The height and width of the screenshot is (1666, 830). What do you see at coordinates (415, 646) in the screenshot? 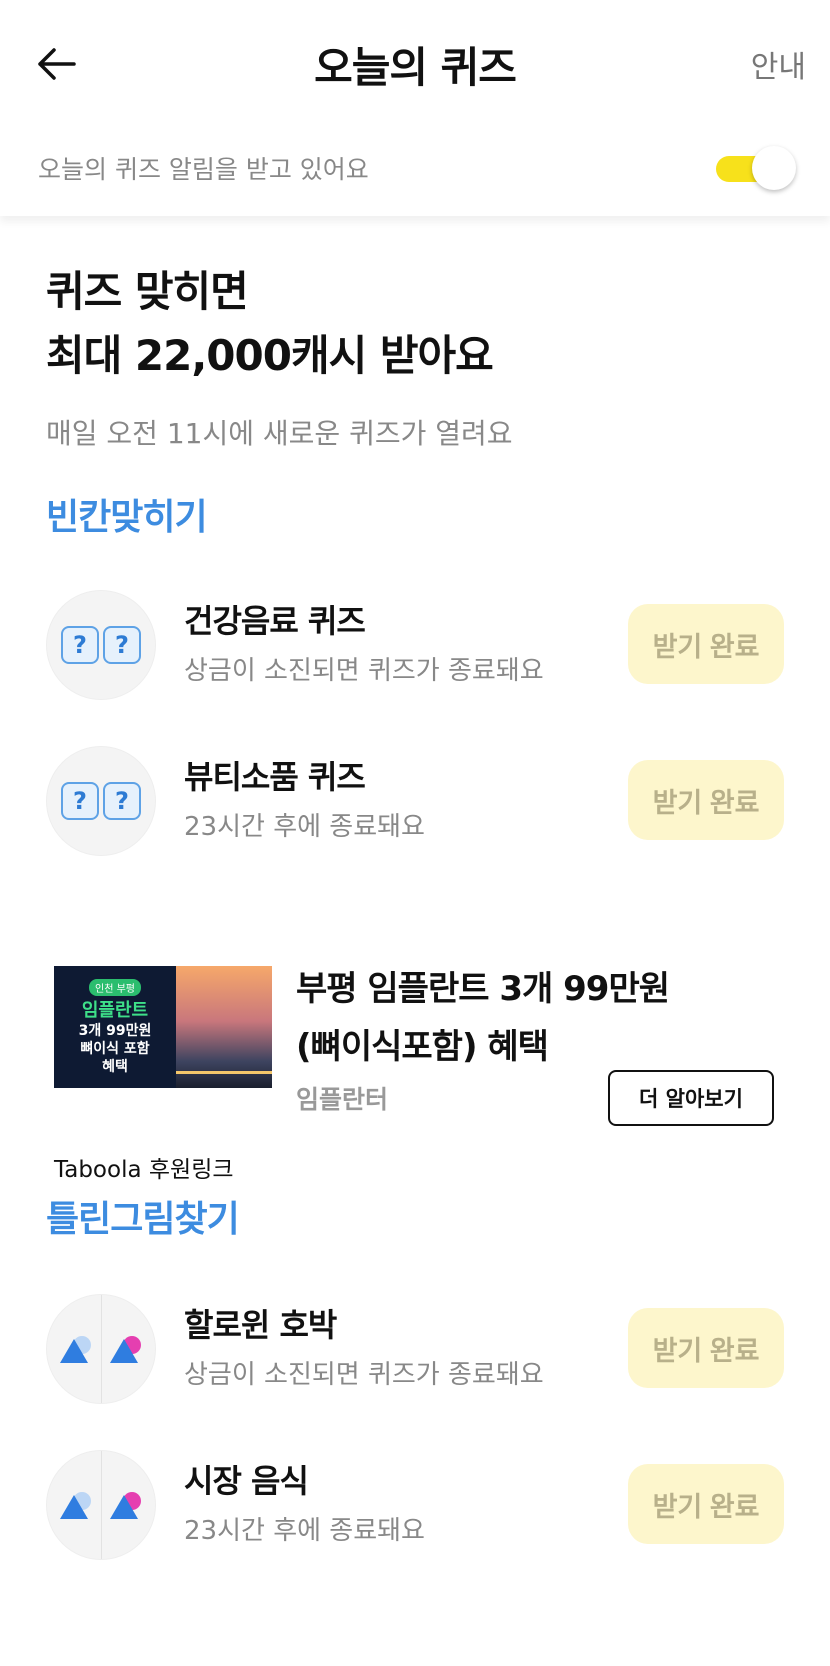
I see `quiz-item: ?? 건강음료 퀴즈 상금이 소진되면 퀴즈가 종료돼요 받기 완료` at bounding box center [415, 646].